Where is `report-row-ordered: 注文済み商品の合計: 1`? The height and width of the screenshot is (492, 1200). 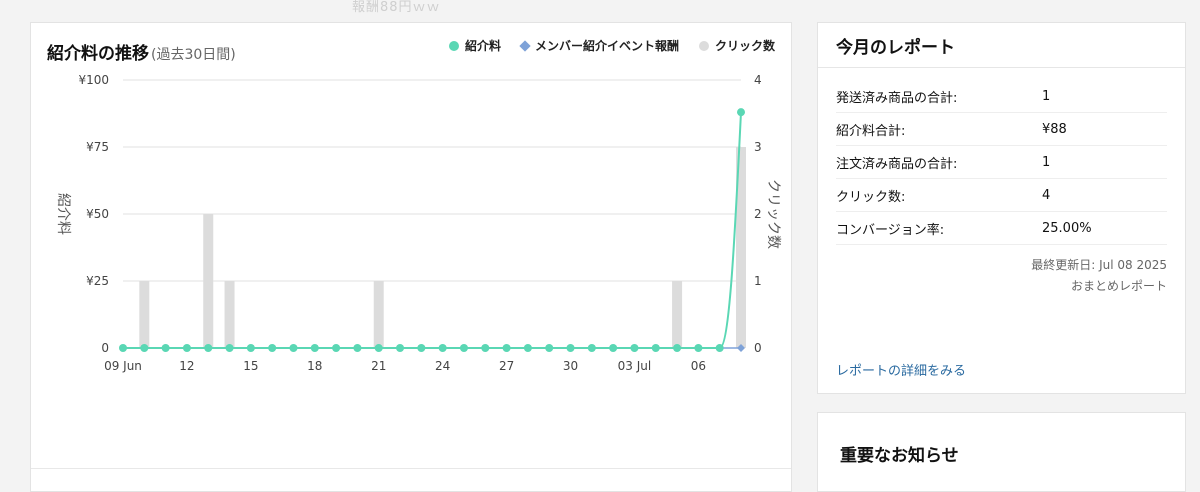 report-row-ordered: 注文済み商品の合計: 1 is located at coordinates (1001, 162).